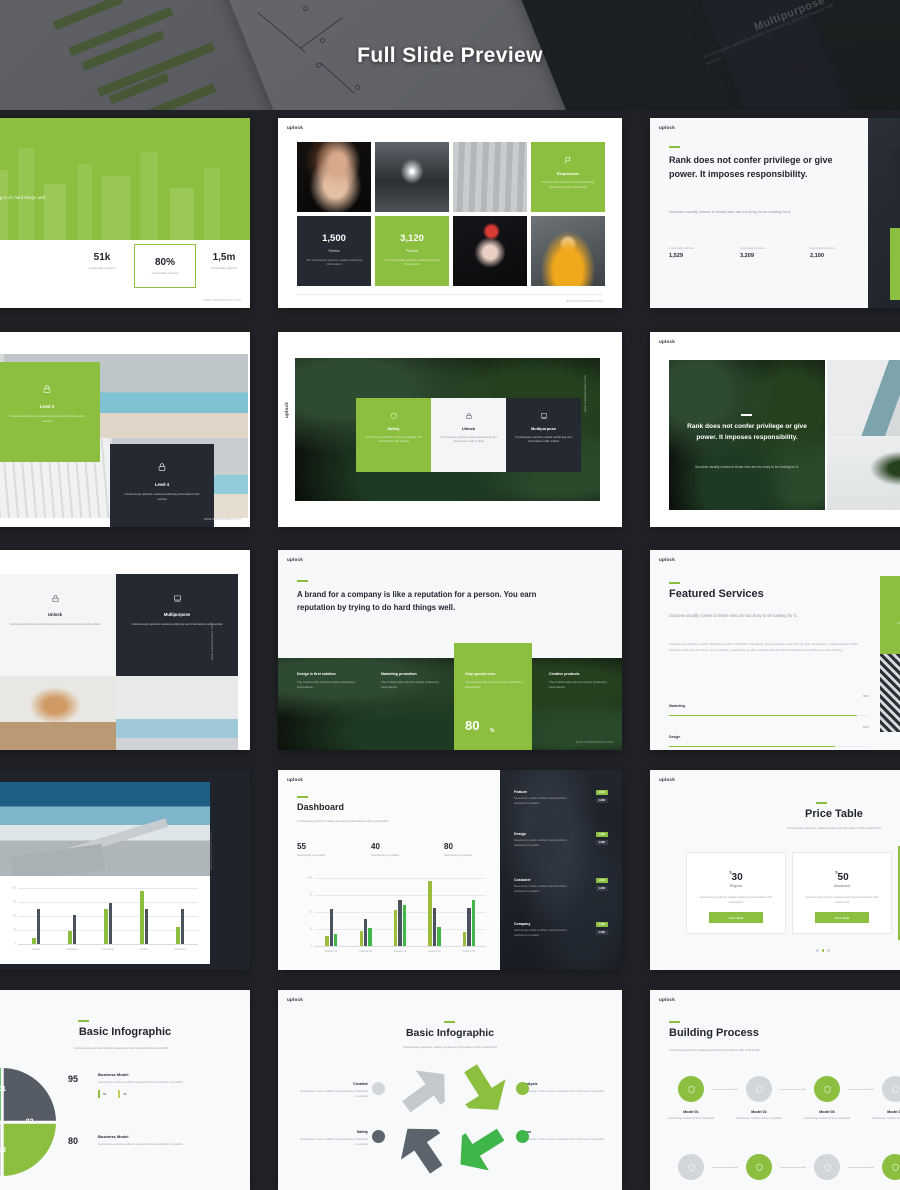 Image resolution: width=900 pixels, height=1190 pixels. I want to click on panel-row-title: Costumer, so click(522, 880).